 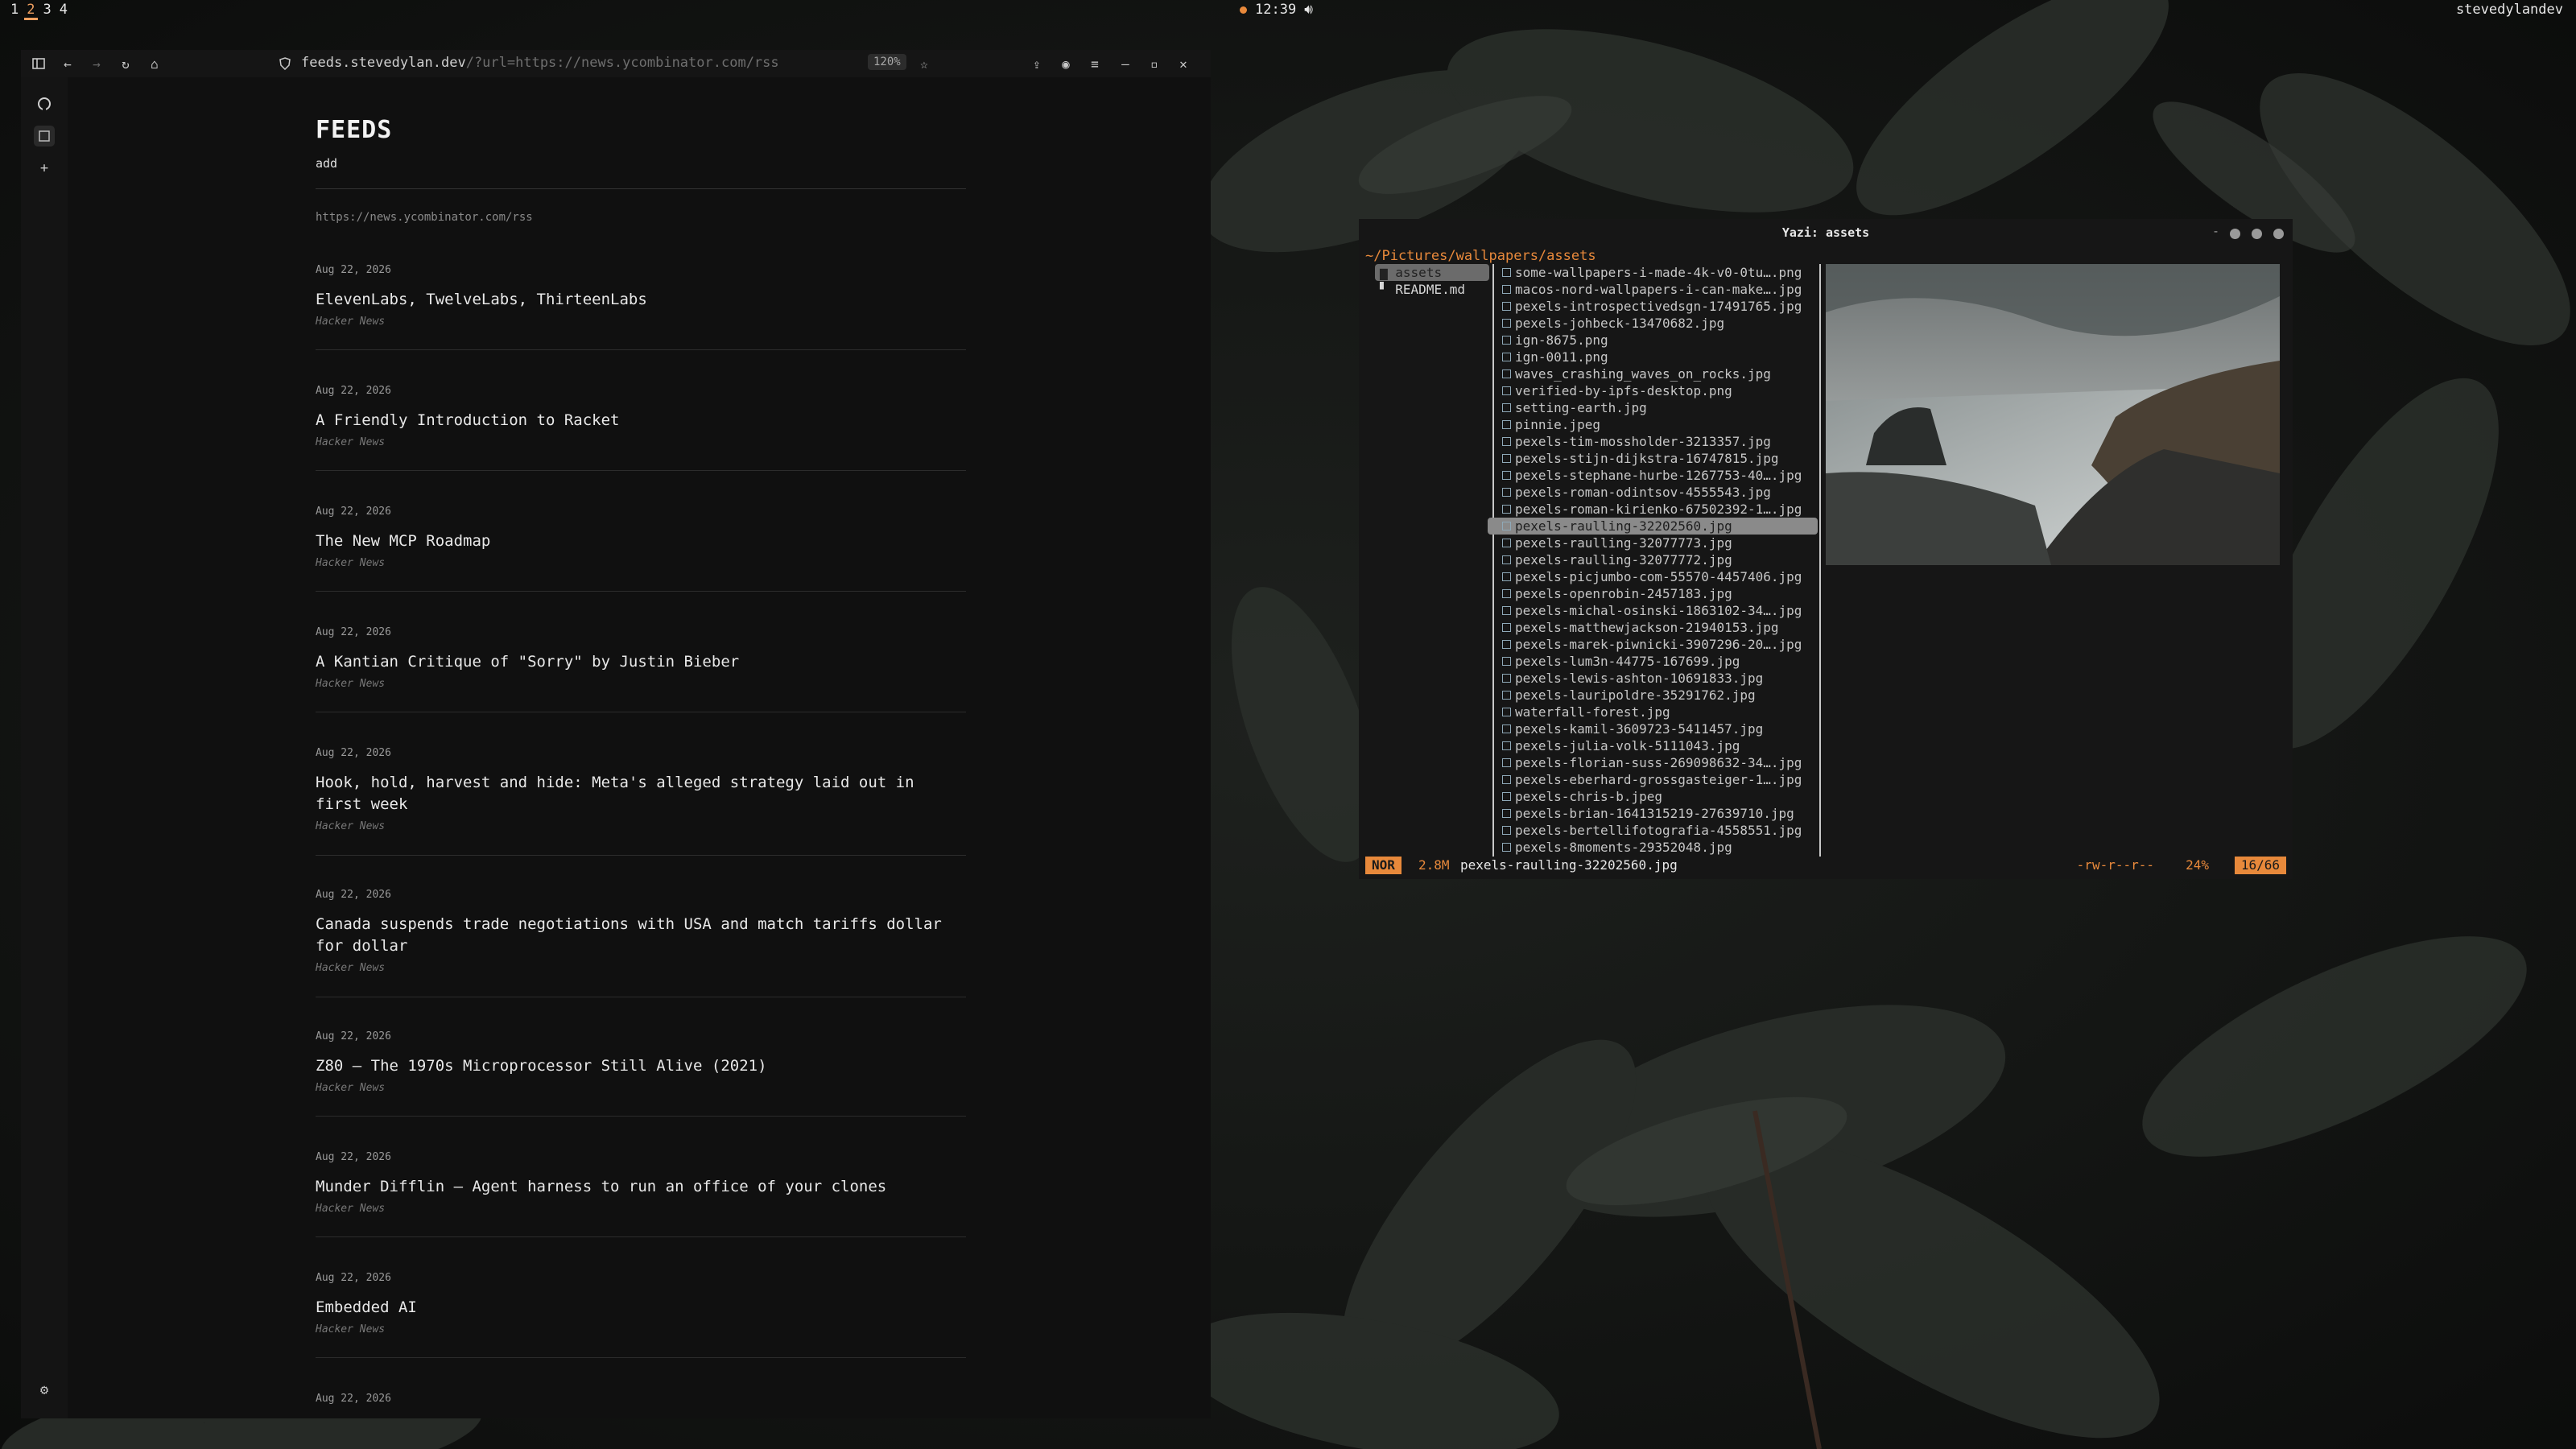 What do you see at coordinates (1653, 306) in the screenshot?
I see `file-row: pexels-introspectivedsgn-17491765.jpg` at bounding box center [1653, 306].